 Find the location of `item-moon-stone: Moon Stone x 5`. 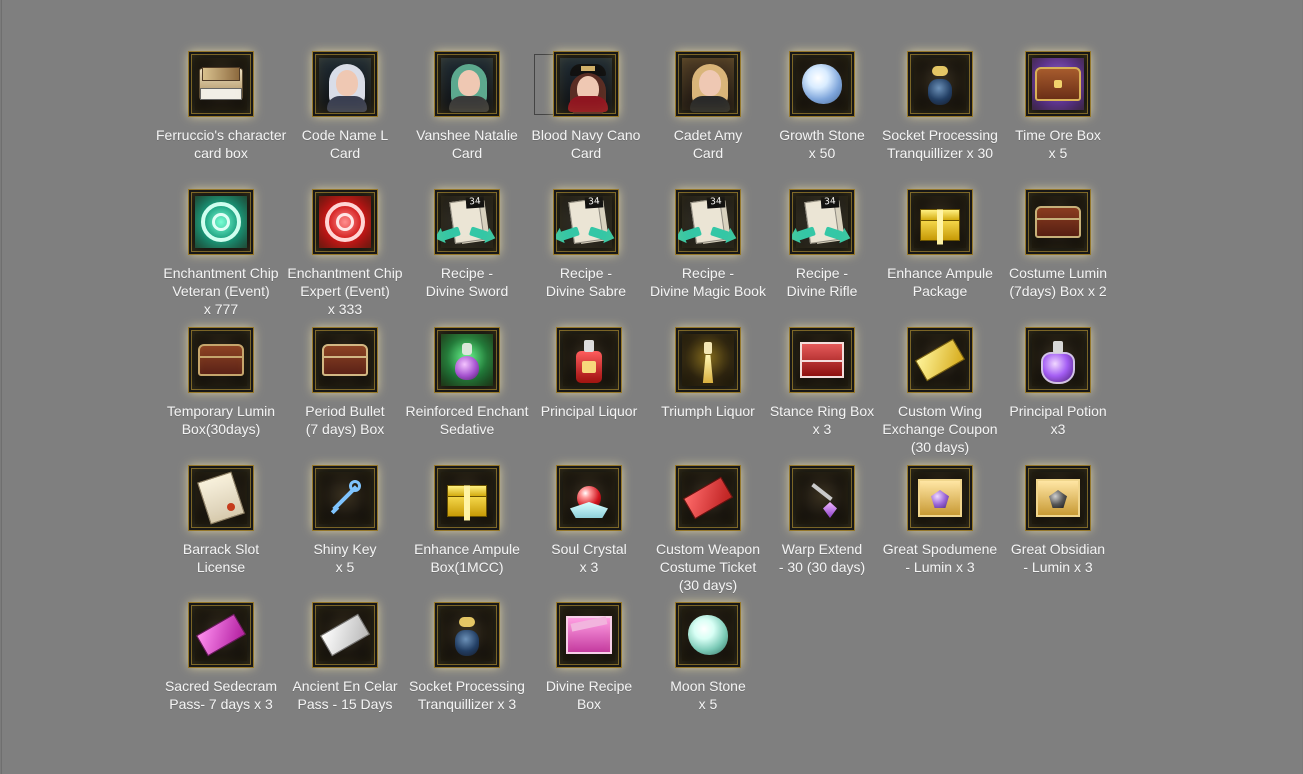

item-moon-stone: Moon Stone x 5 is located at coordinates (708, 658).